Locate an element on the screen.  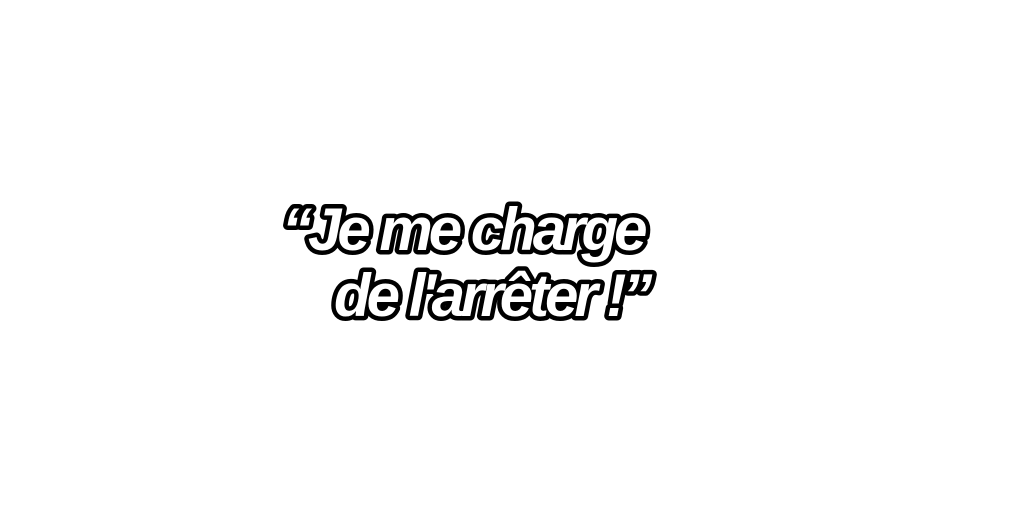
caption-line-2: de l'arrêter !” is located at coordinates (493, 295).